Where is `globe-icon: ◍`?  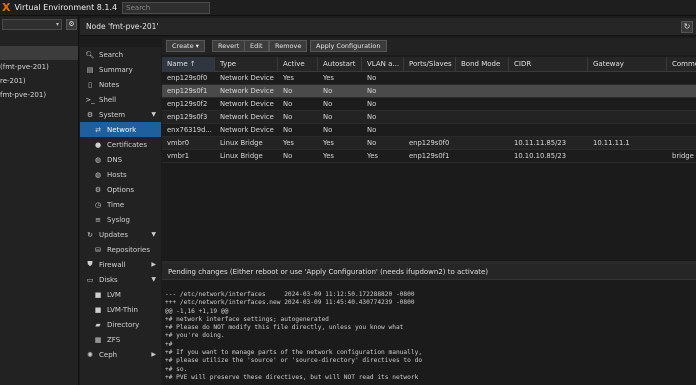 globe-icon: ◍ is located at coordinates (98, 159).